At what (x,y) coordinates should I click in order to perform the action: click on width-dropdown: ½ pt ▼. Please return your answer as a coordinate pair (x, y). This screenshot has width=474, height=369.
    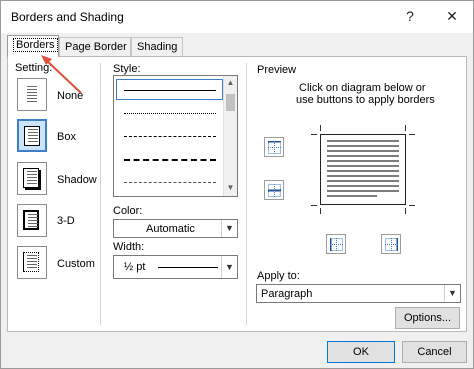
    Looking at the image, I should click on (175, 267).